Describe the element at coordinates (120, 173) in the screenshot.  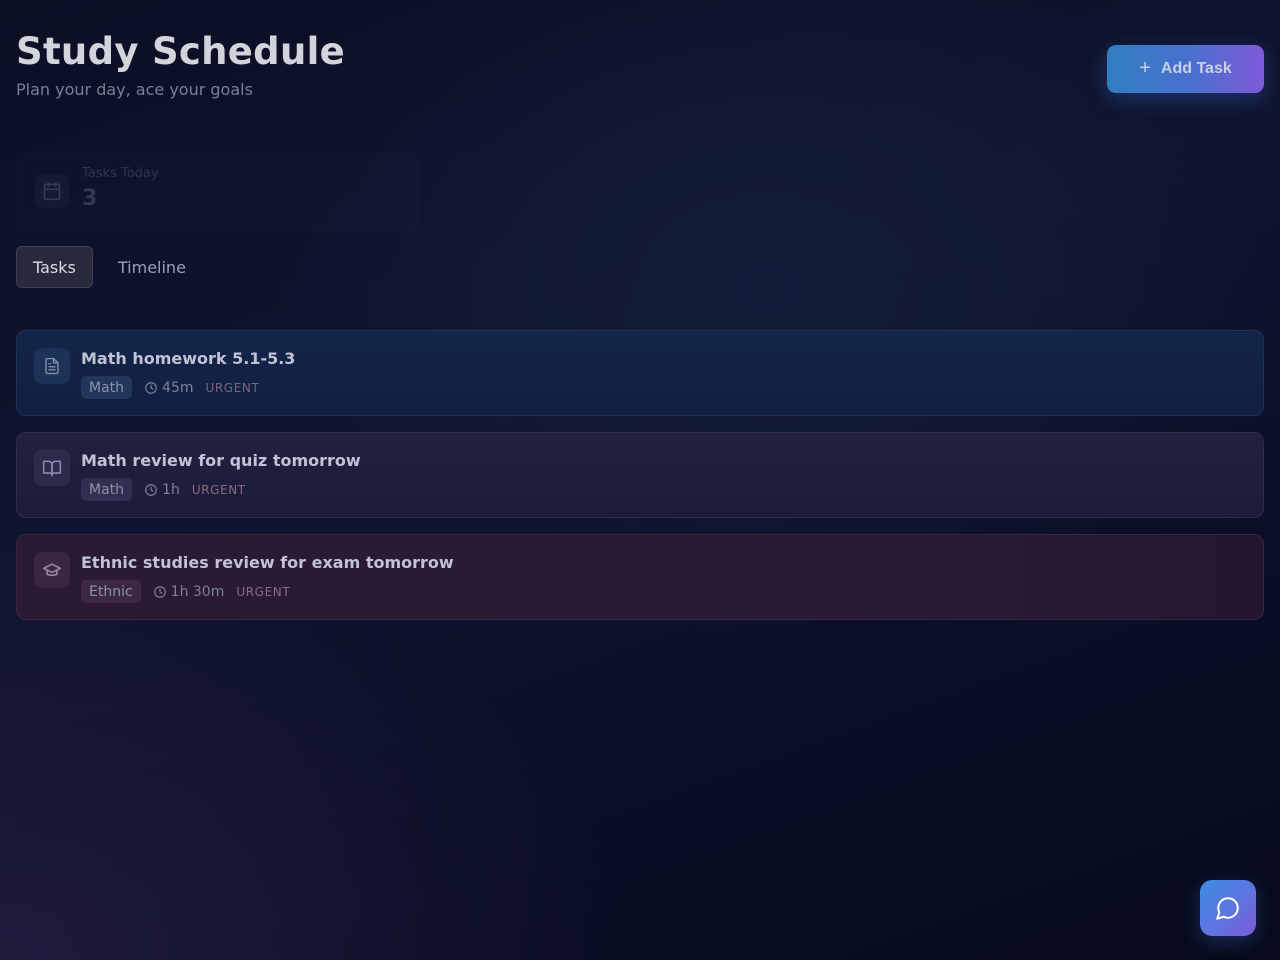
I see `tasks-today-label: Tasks Today` at that location.